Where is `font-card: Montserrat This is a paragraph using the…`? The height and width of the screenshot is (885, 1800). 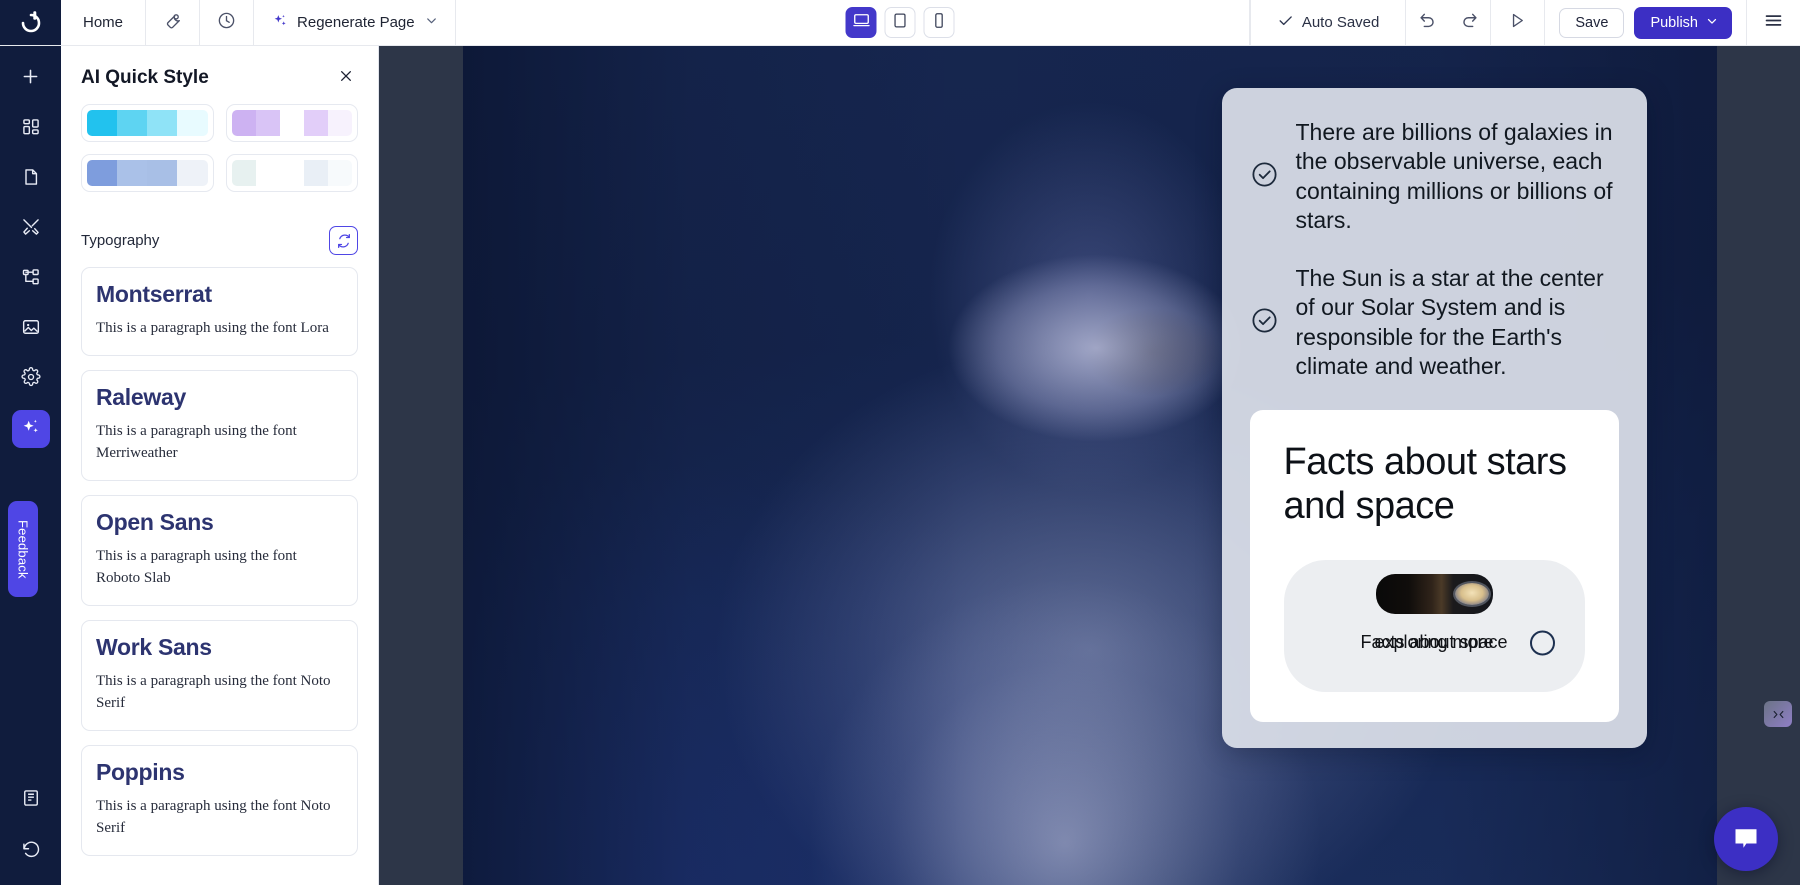
font-card: Montserrat This is a paragraph using the… is located at coordinates (219, 311).